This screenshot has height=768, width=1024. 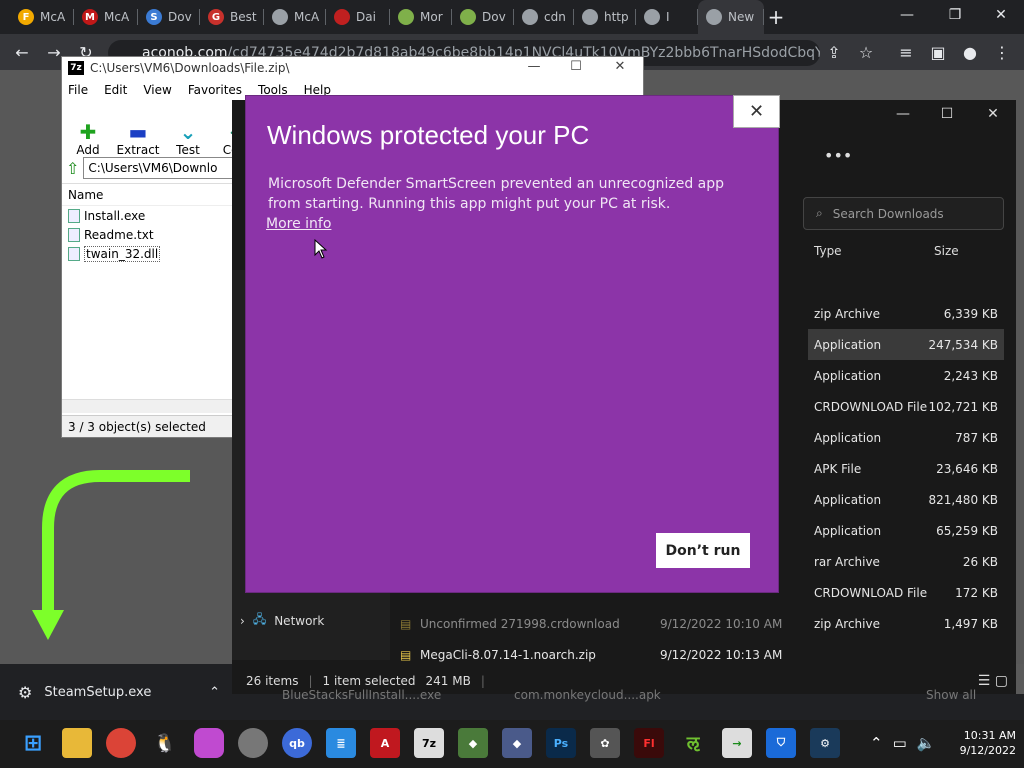 I want to click on chrome-icon, so click(x=121, y=743).